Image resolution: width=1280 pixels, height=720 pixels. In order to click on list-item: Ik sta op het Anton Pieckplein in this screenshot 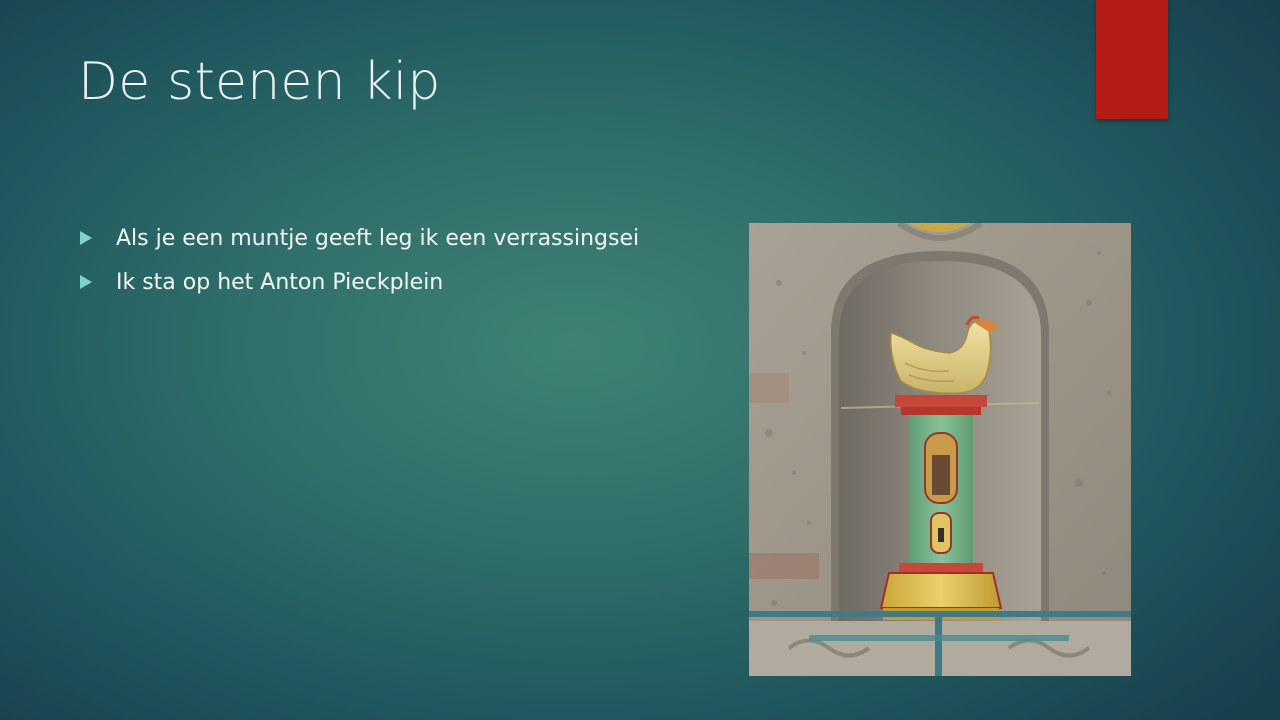, I will do `click(358, 282)`.